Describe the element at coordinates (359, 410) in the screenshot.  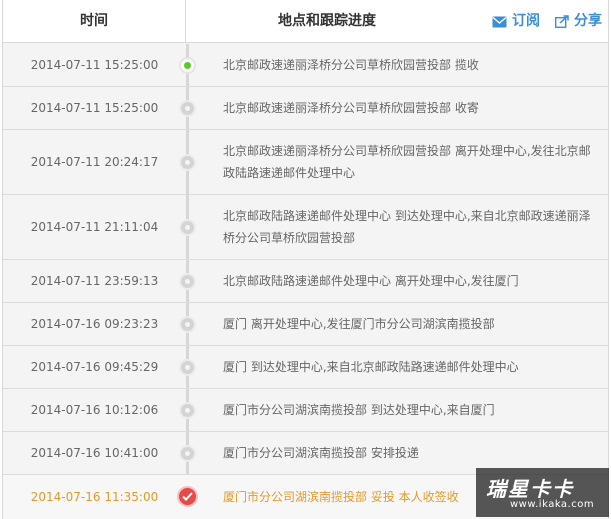
I see `event-description: 厦门市分公司湖滨南揽投部 到达处理中心,来自厦门` at that location.